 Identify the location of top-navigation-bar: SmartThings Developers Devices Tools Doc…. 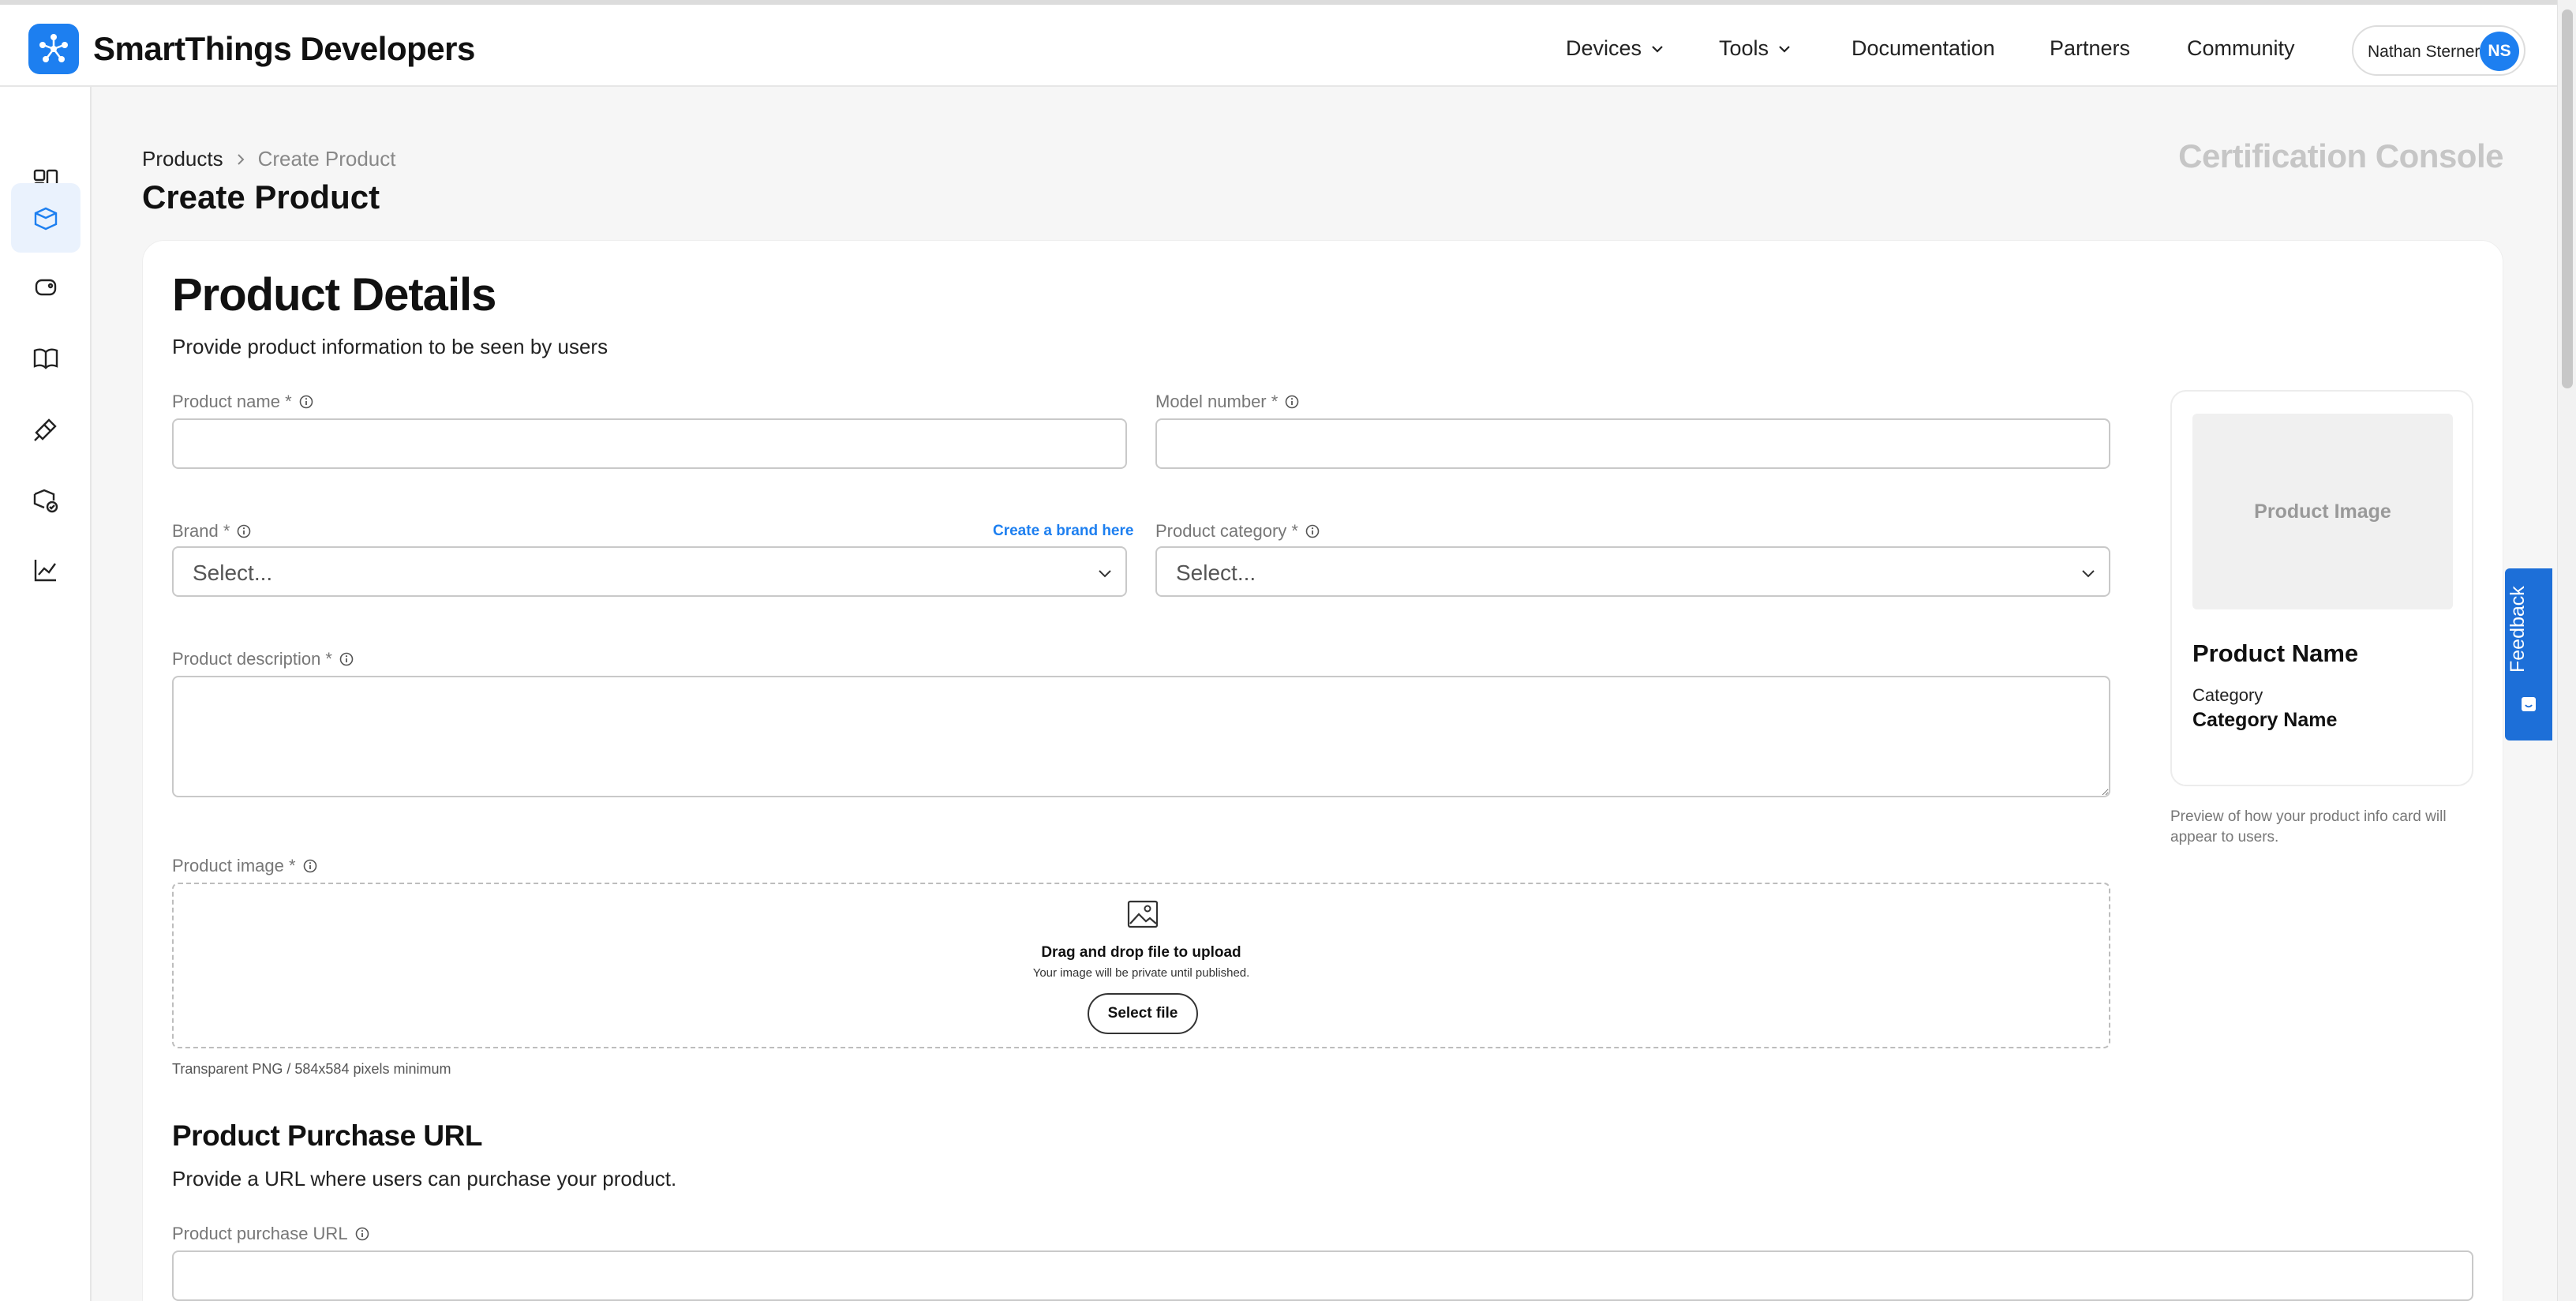
(1278, 43).